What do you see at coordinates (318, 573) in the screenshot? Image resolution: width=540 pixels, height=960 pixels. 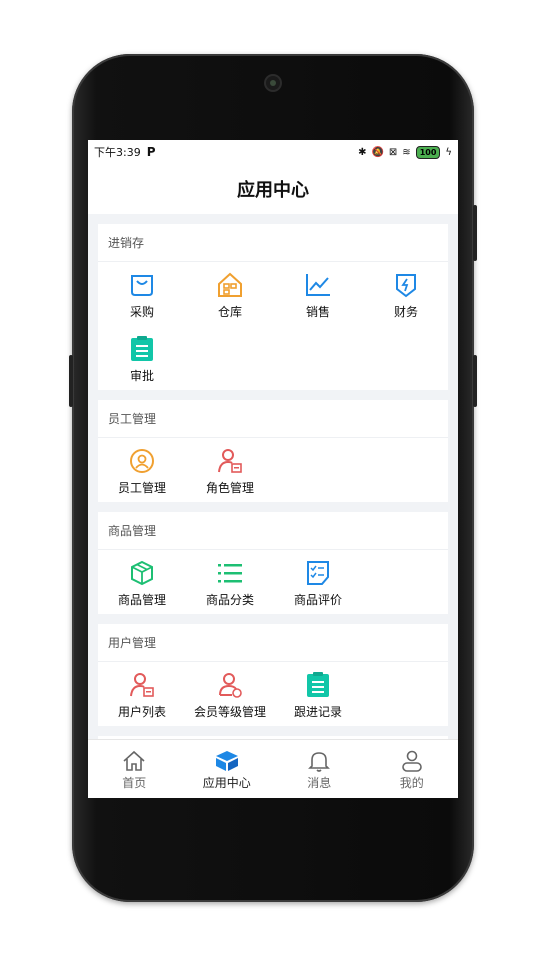 I see `review-doc-icon` at bounding box center [318, 573].